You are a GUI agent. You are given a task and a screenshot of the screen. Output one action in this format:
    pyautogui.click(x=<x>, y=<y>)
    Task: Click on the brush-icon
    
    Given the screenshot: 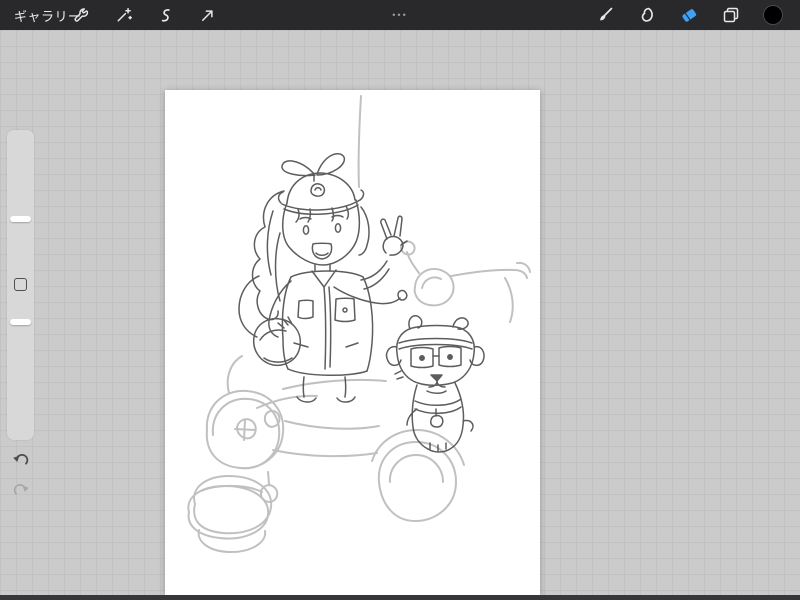 What is the action you would take?
    pyautogui.click(x=606, y=14)
    